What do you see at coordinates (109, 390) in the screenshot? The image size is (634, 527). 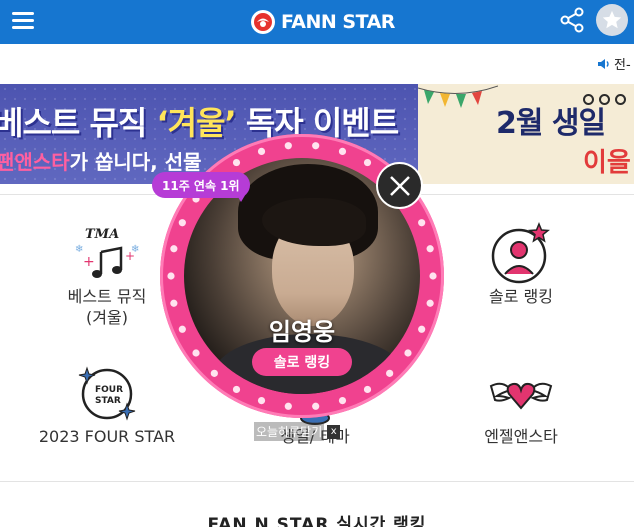 I see `svg-text: FOUR` at bounding box center [109, 390].